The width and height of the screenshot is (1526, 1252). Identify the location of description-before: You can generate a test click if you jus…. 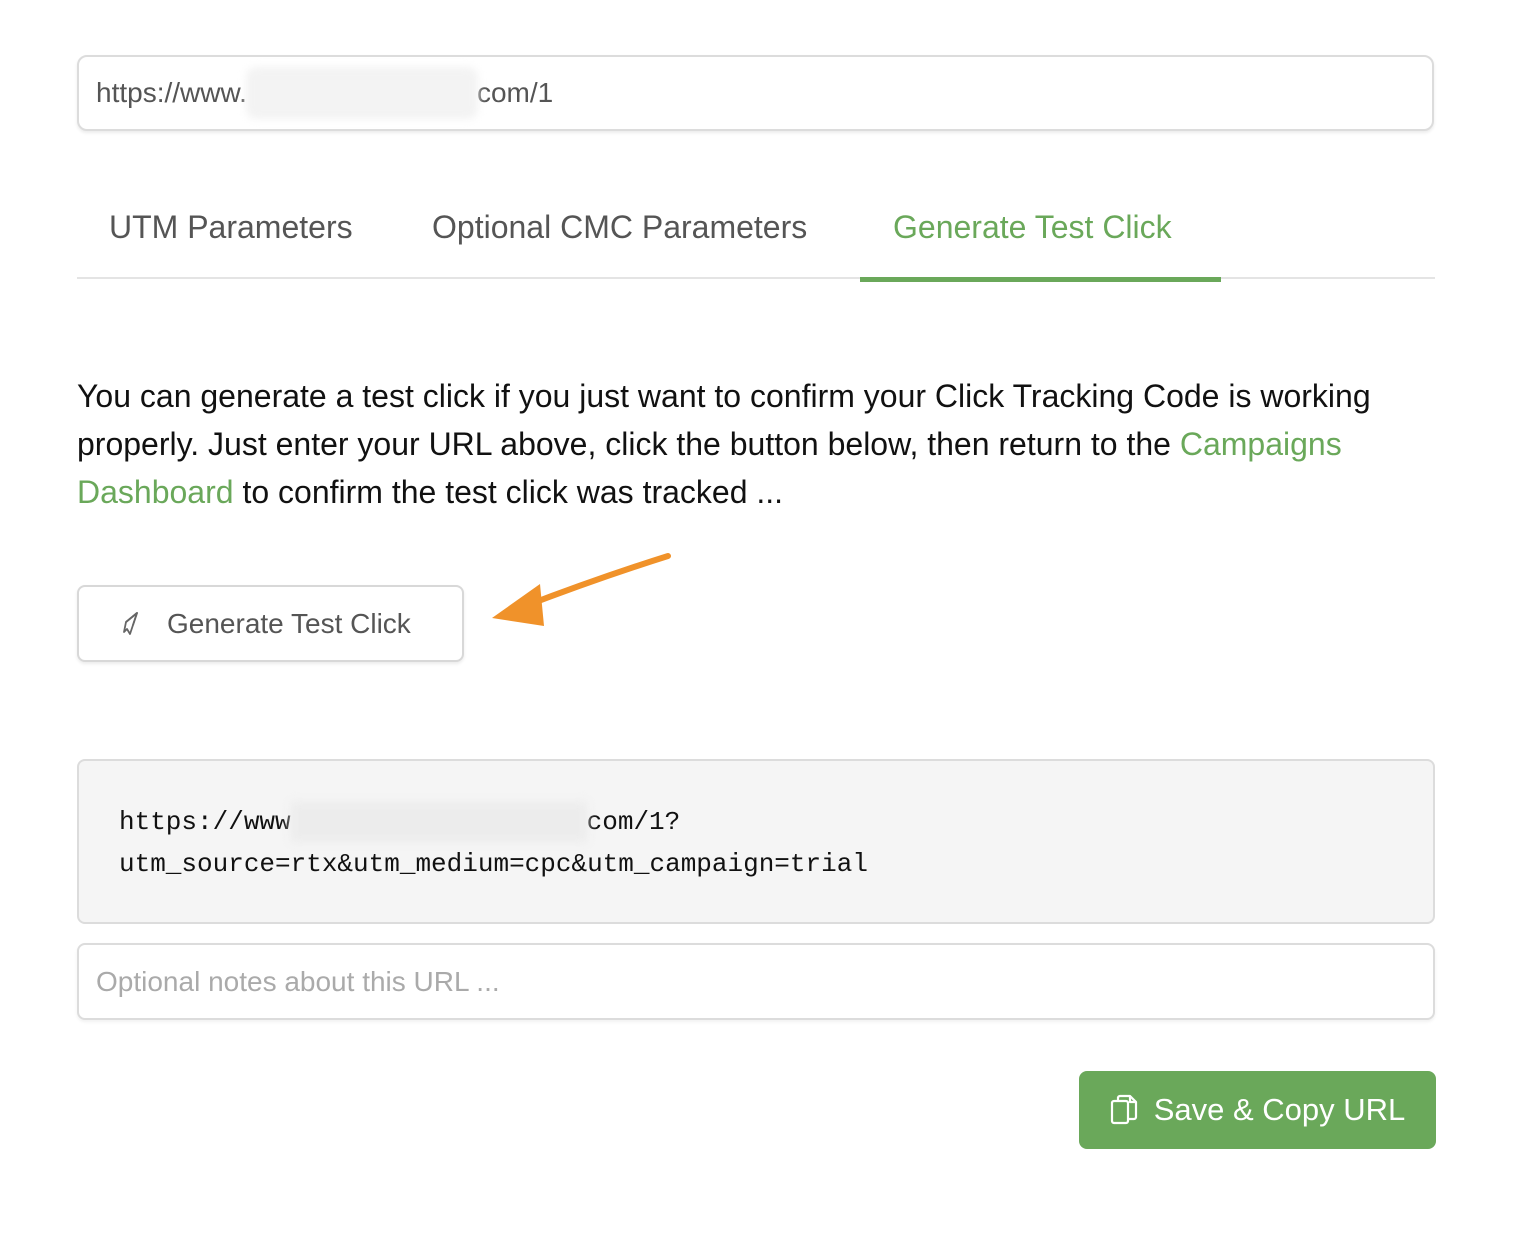
(724, 420).